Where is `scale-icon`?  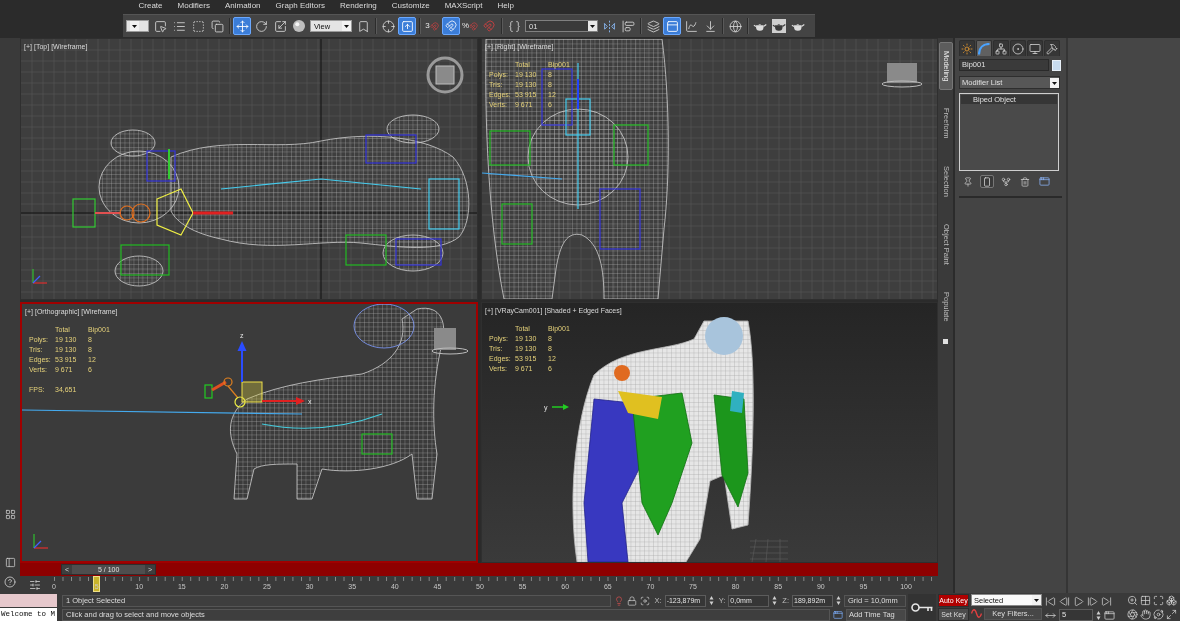
scale-icon is located at coordinates (280, 26).